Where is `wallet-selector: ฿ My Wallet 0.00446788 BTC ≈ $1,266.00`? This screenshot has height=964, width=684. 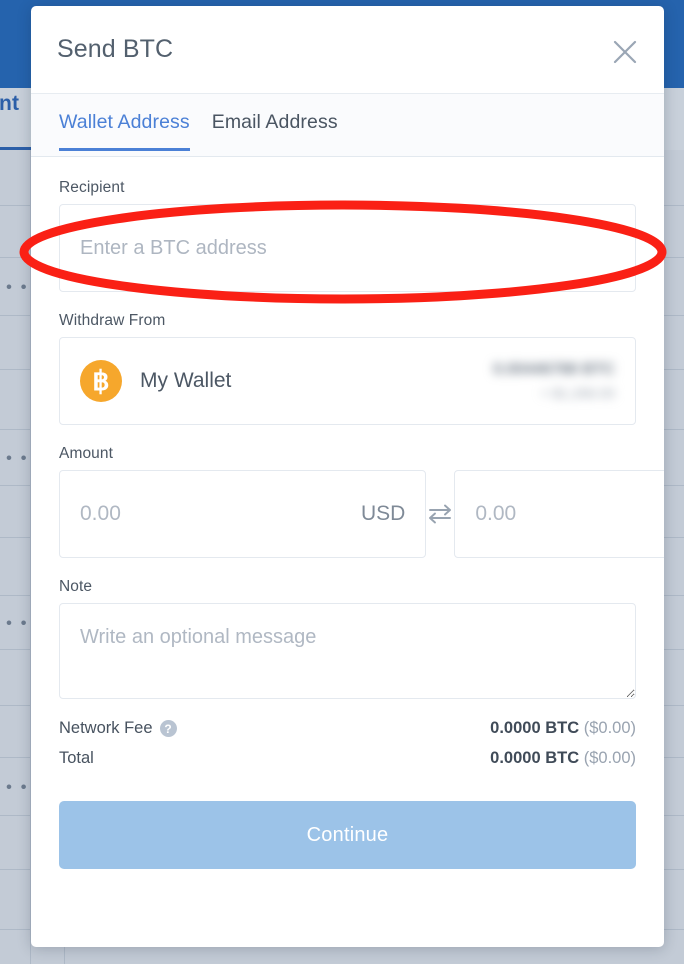
wallet-selector: ฿ My Wallet 0.00446788 BTC ≈ $1,266.00 is located at coordinates (347, 381).